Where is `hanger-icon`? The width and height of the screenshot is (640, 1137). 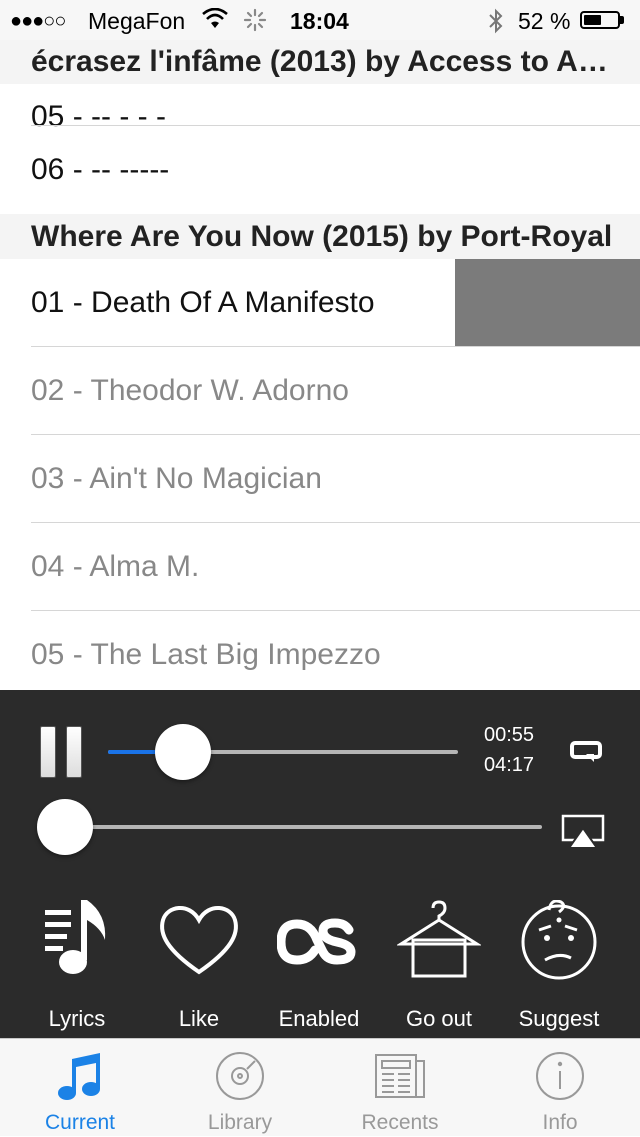
hanger-icon is located at coordinates (439, 940).